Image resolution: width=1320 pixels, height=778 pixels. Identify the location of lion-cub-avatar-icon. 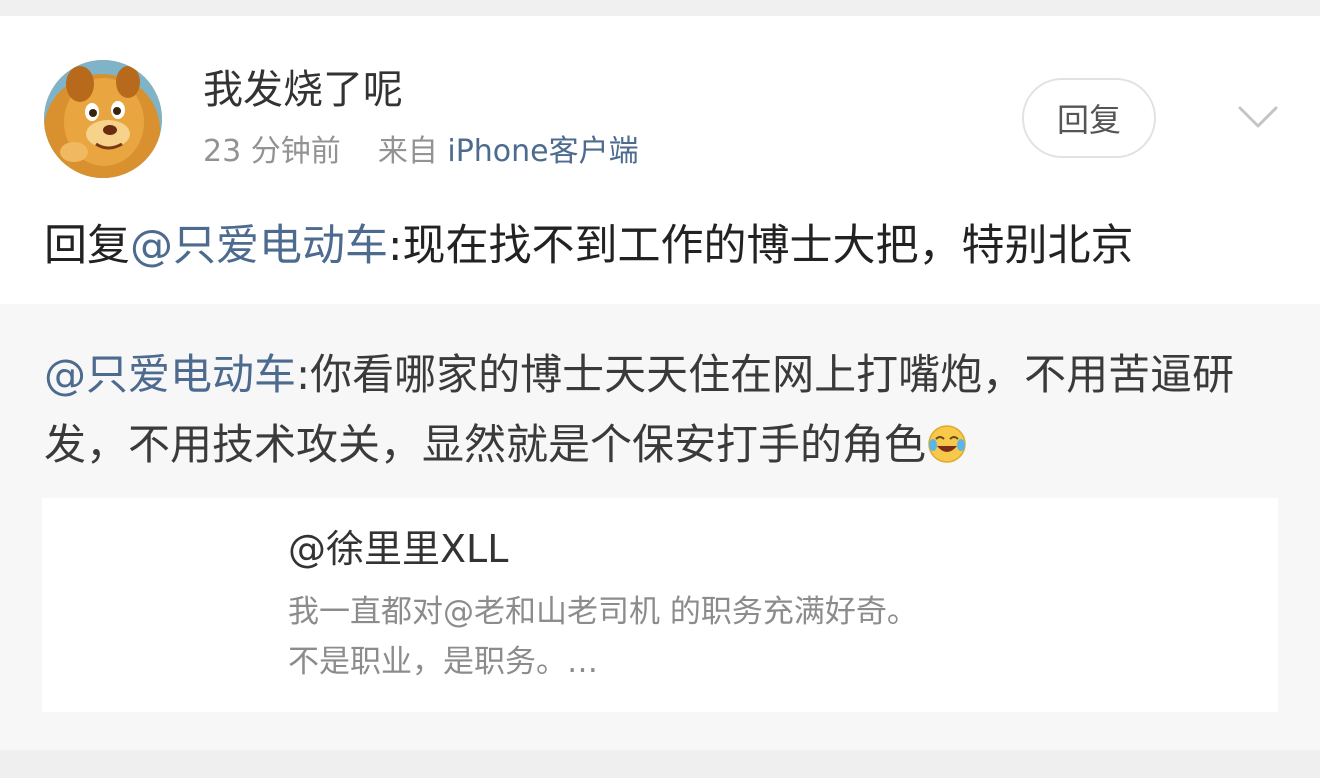
(103, 119).